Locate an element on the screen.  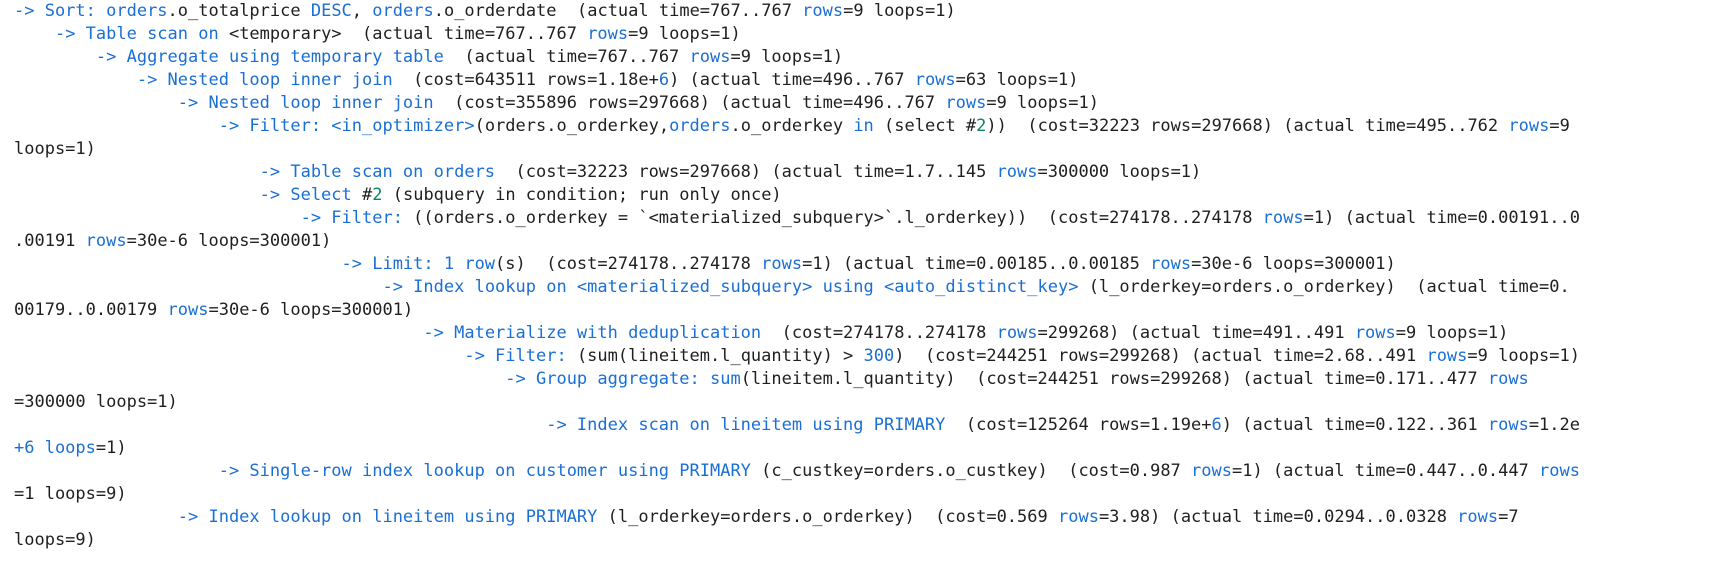
plan-keyword: in is located at coordinates (863, 126).